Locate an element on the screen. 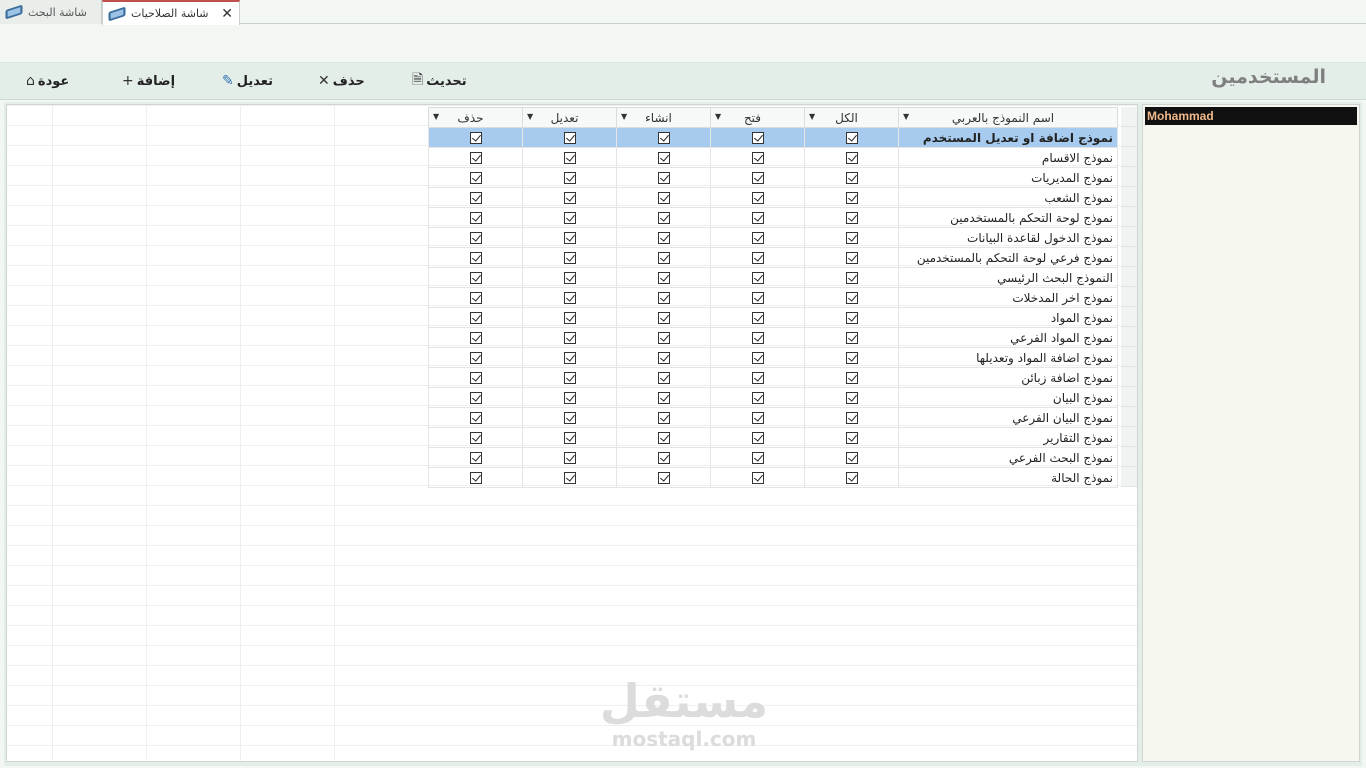 This screenshot has height=768, width=1366. tab-permissions-screen: شاشة الصلاحيات ✕ is located at coordinates (171, 12).